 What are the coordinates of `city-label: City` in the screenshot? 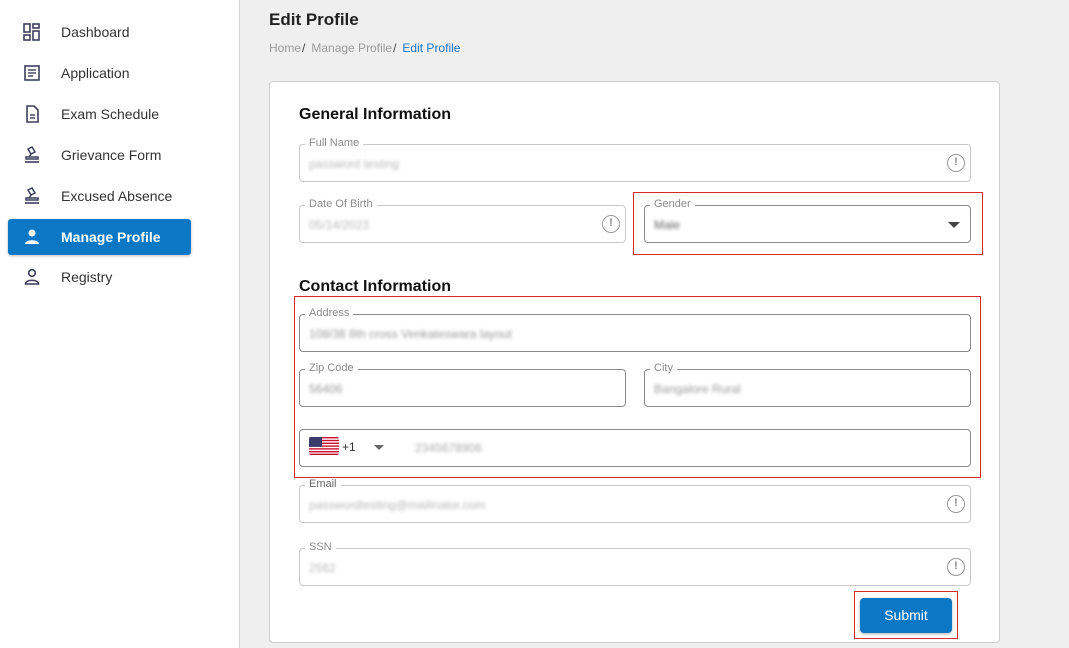 It's located at (663, 368).